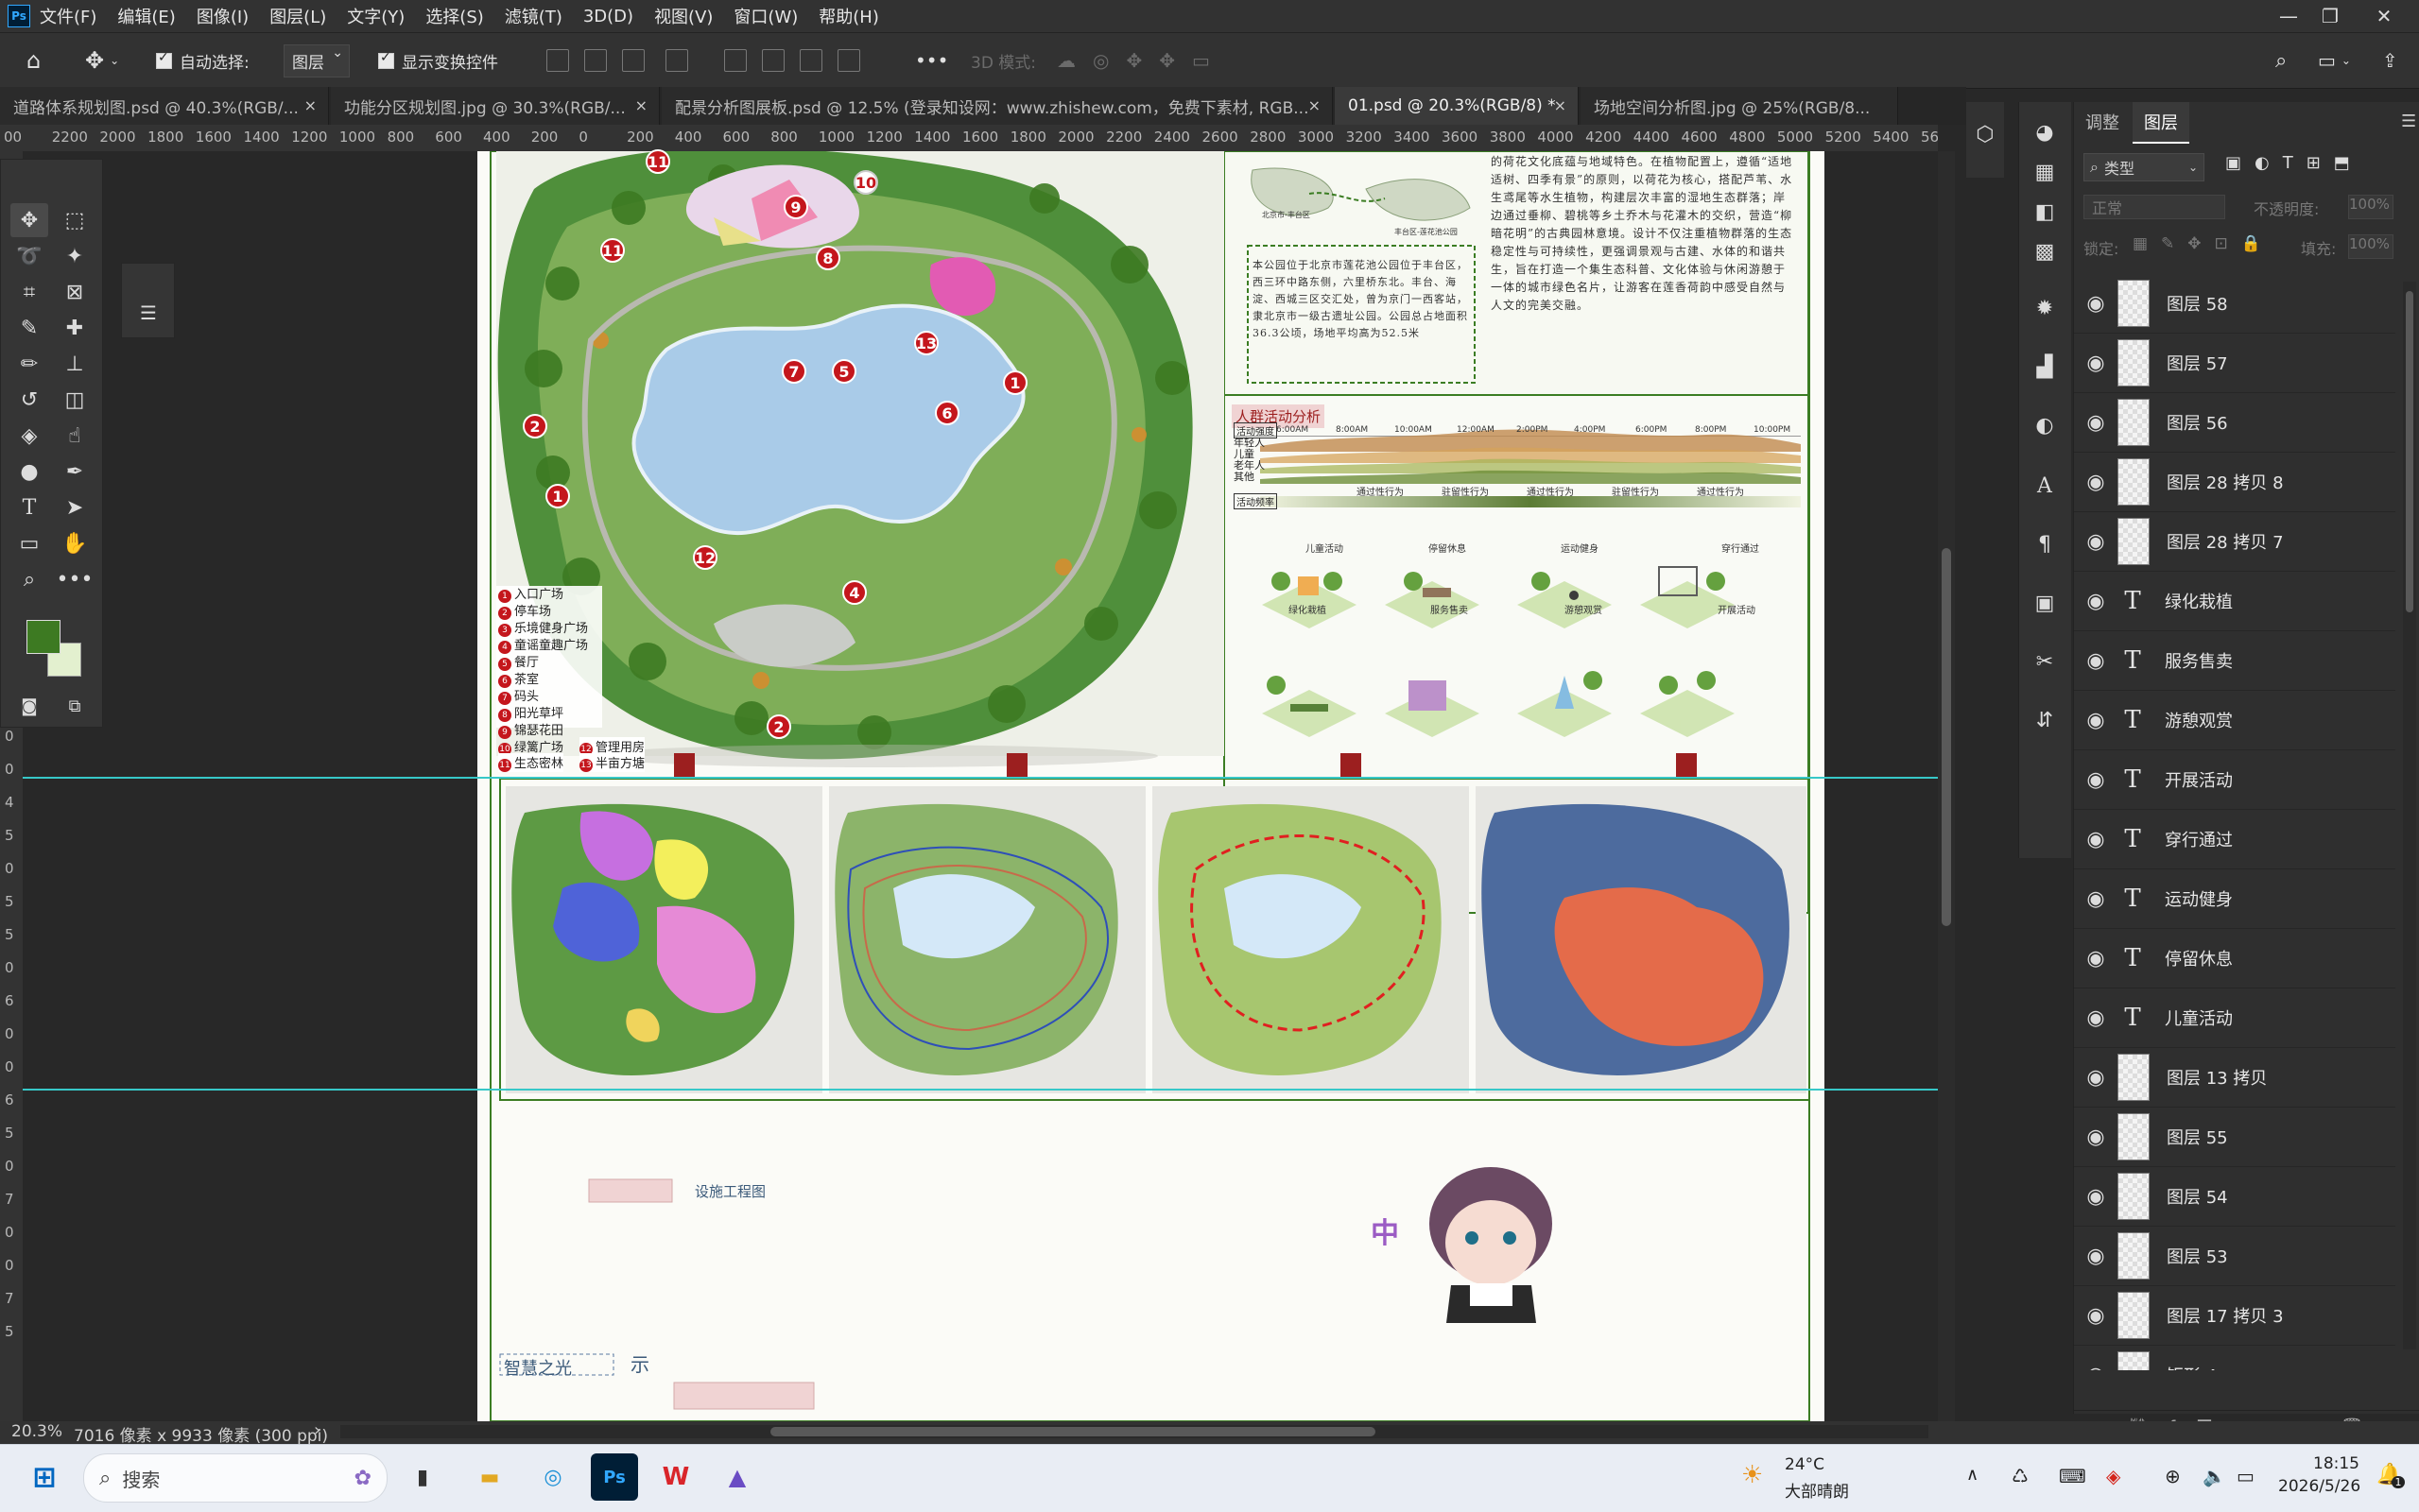  I want to click on paint-bucket-icon: ◈, so click(29, 436).